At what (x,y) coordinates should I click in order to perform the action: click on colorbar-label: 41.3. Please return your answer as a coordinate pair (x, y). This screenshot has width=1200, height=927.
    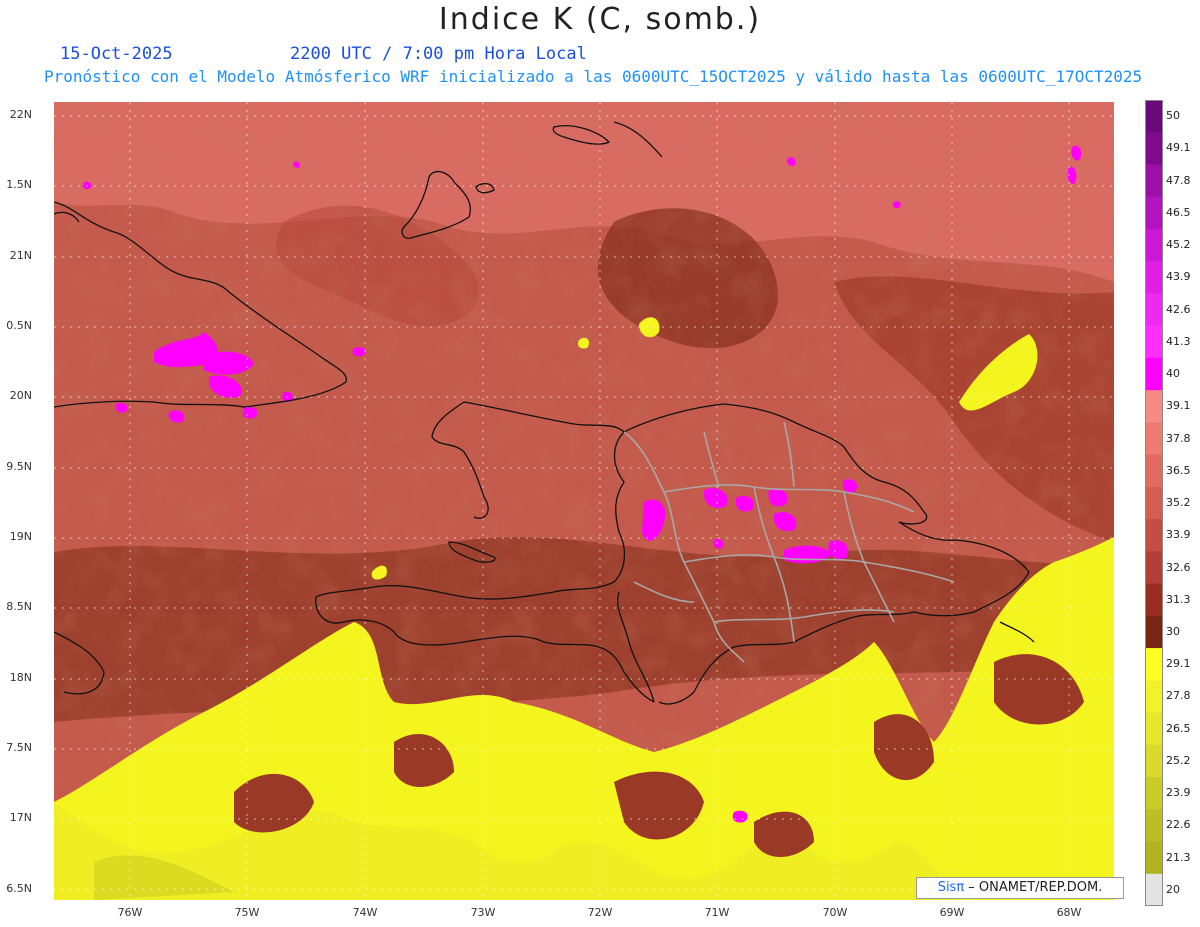
    Looking at the image, I should click on (1178, 341).